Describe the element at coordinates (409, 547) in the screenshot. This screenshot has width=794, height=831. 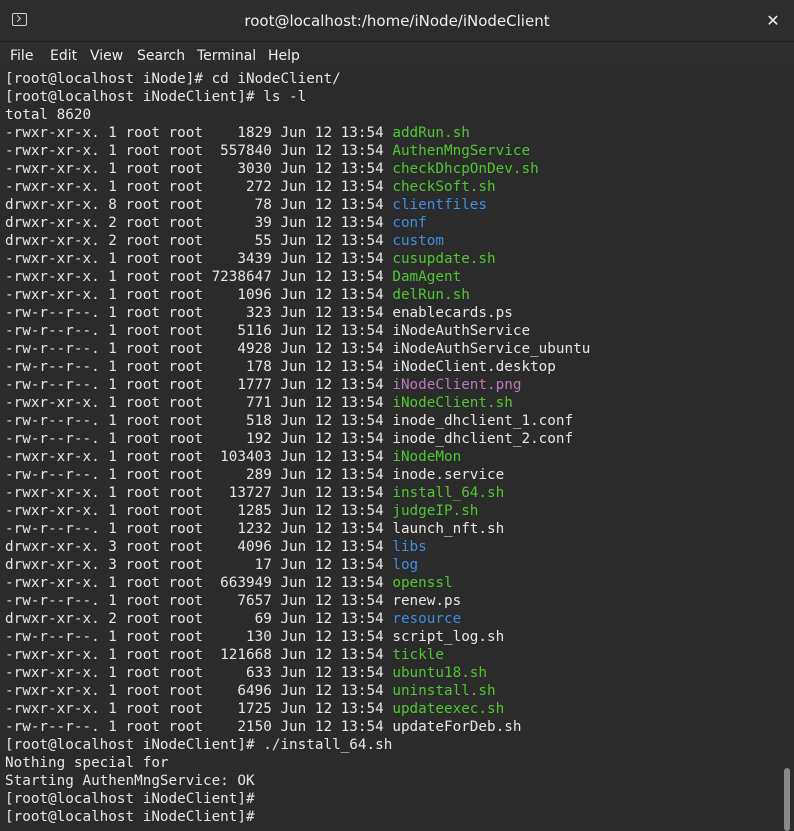
I see `file-name: libs` at that location.